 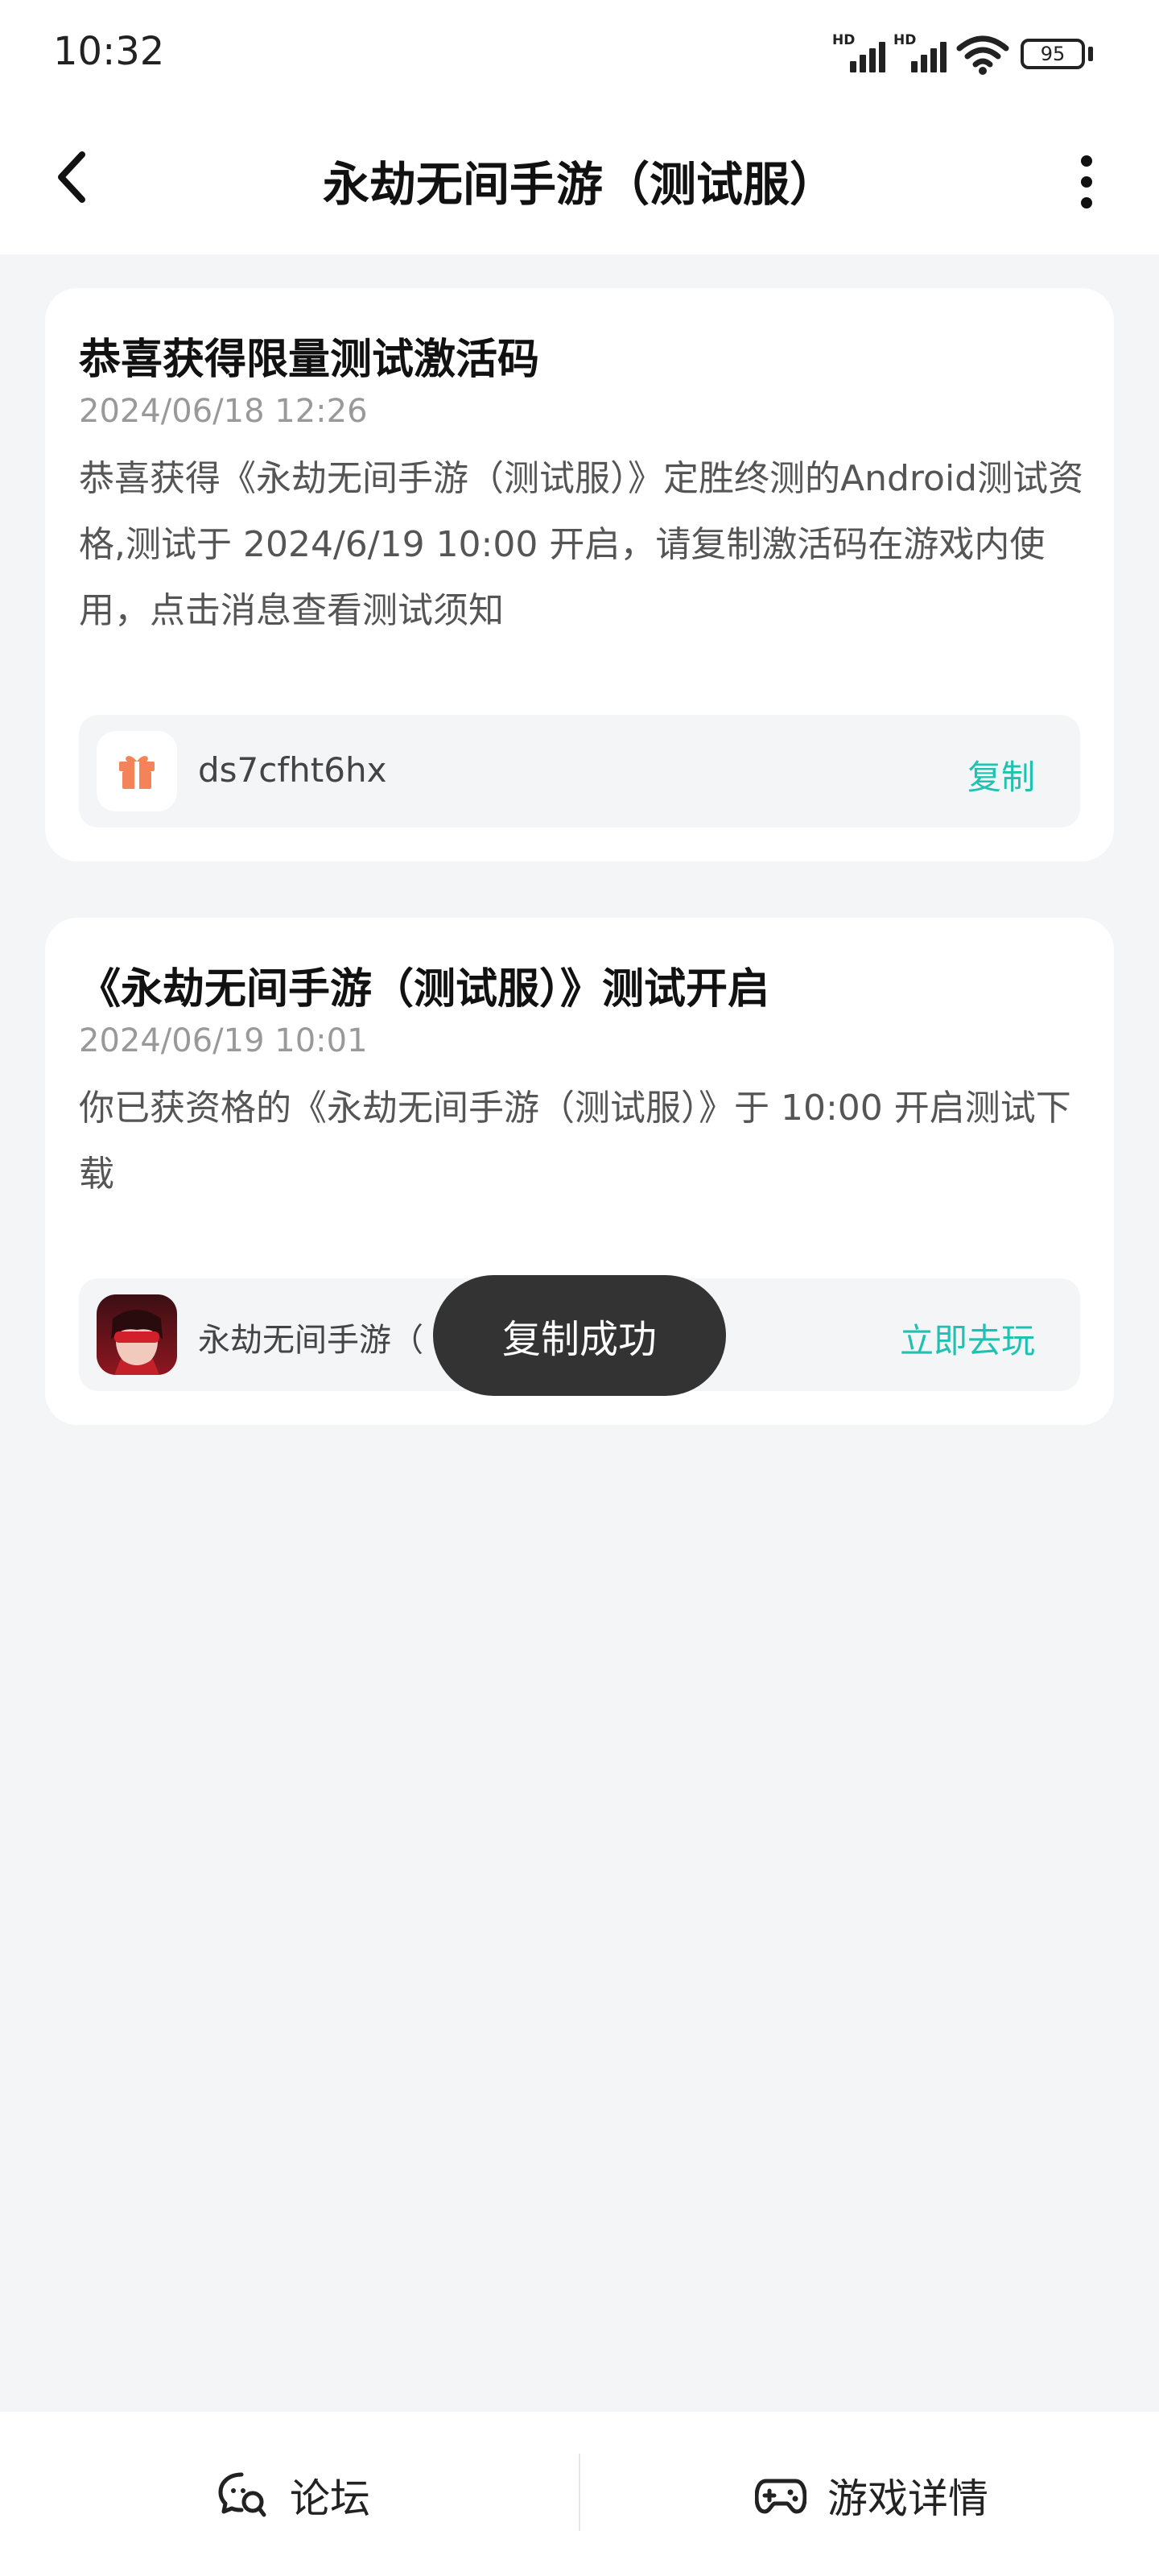 I want to click on game-detail-label: 游戏详情, so click(x=907, y=2498).